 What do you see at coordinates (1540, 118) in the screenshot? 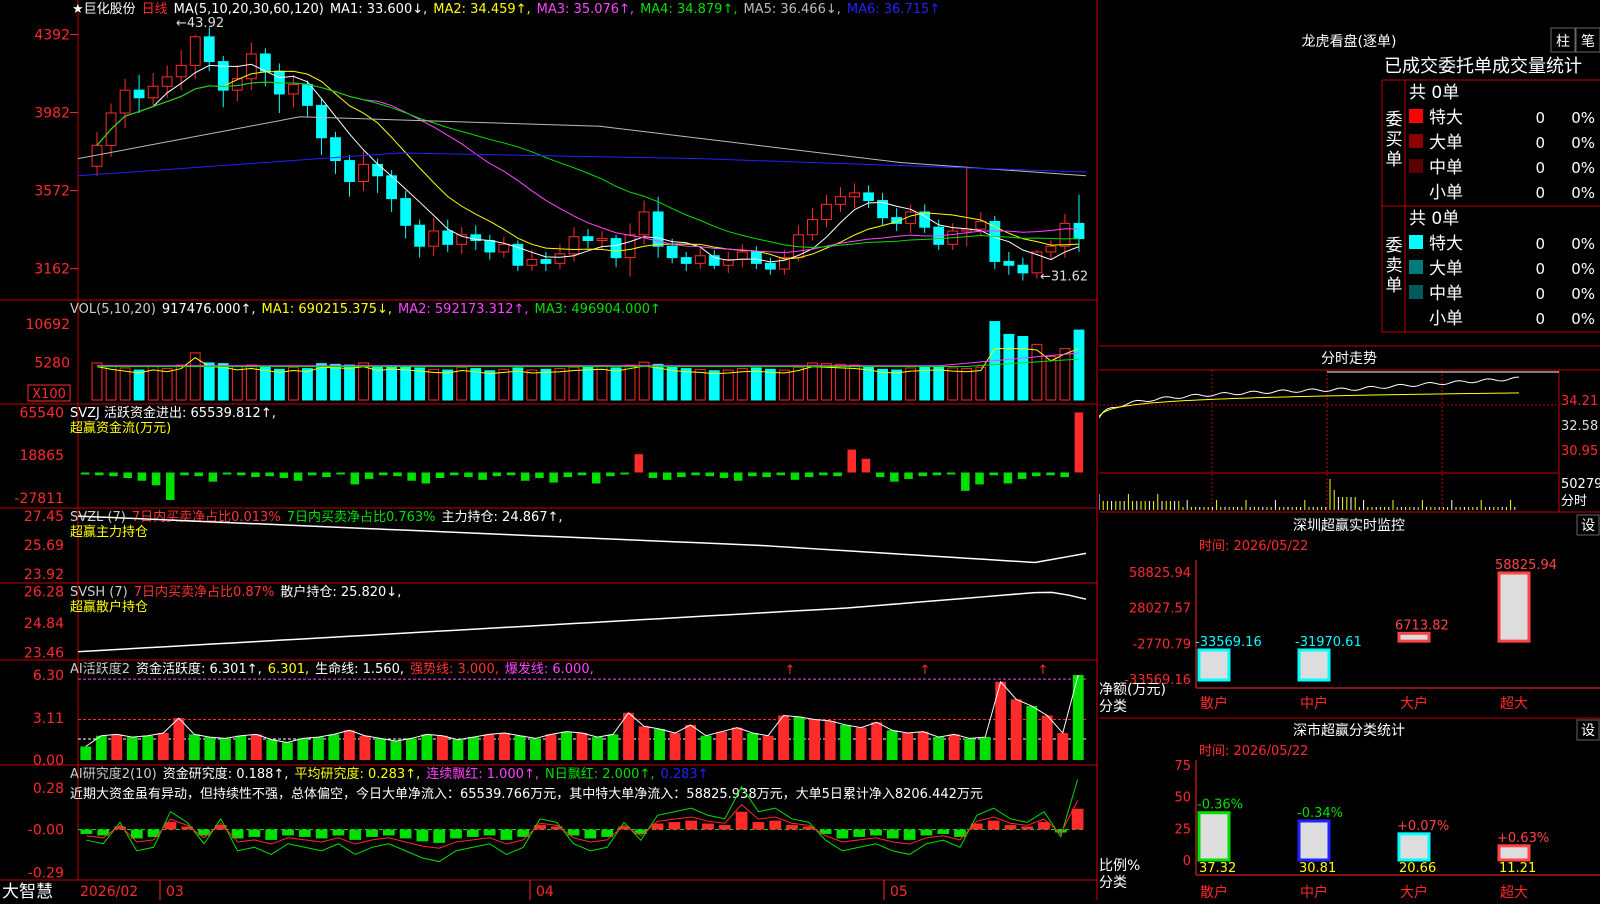
I see `buy-row-num: 0` at bounding box center [1540, 118].